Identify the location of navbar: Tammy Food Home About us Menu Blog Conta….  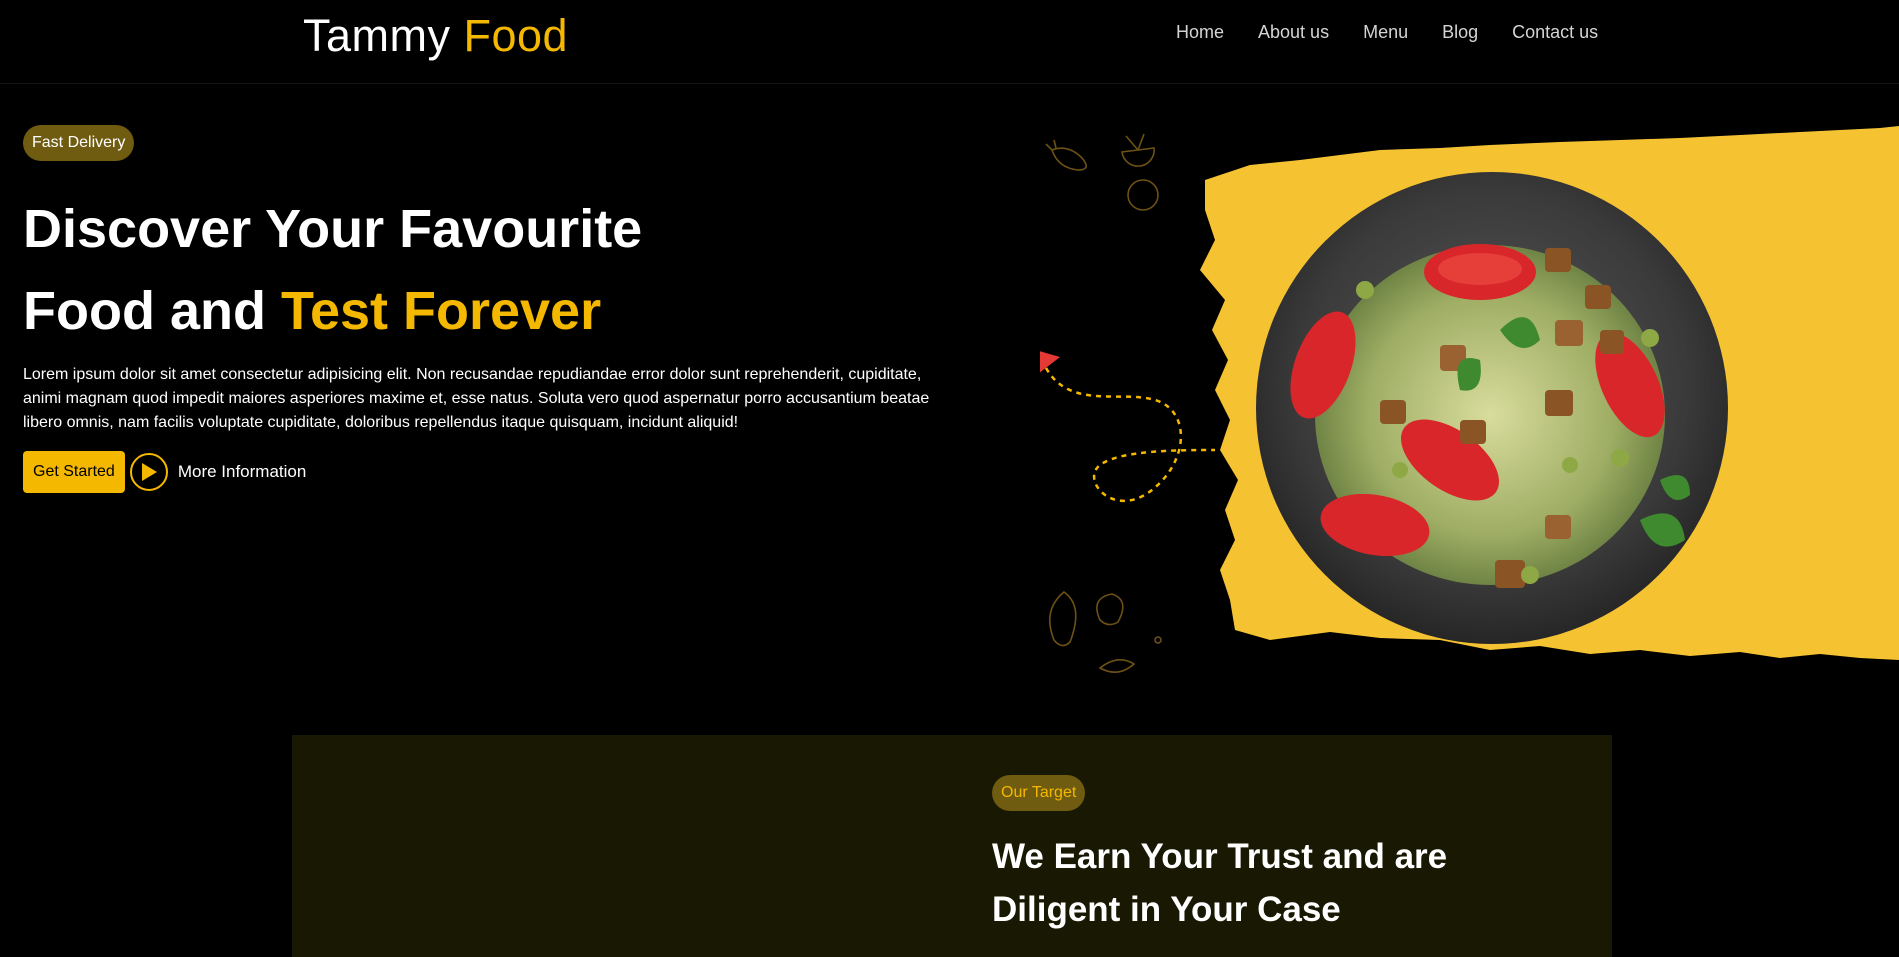
(949, 42).